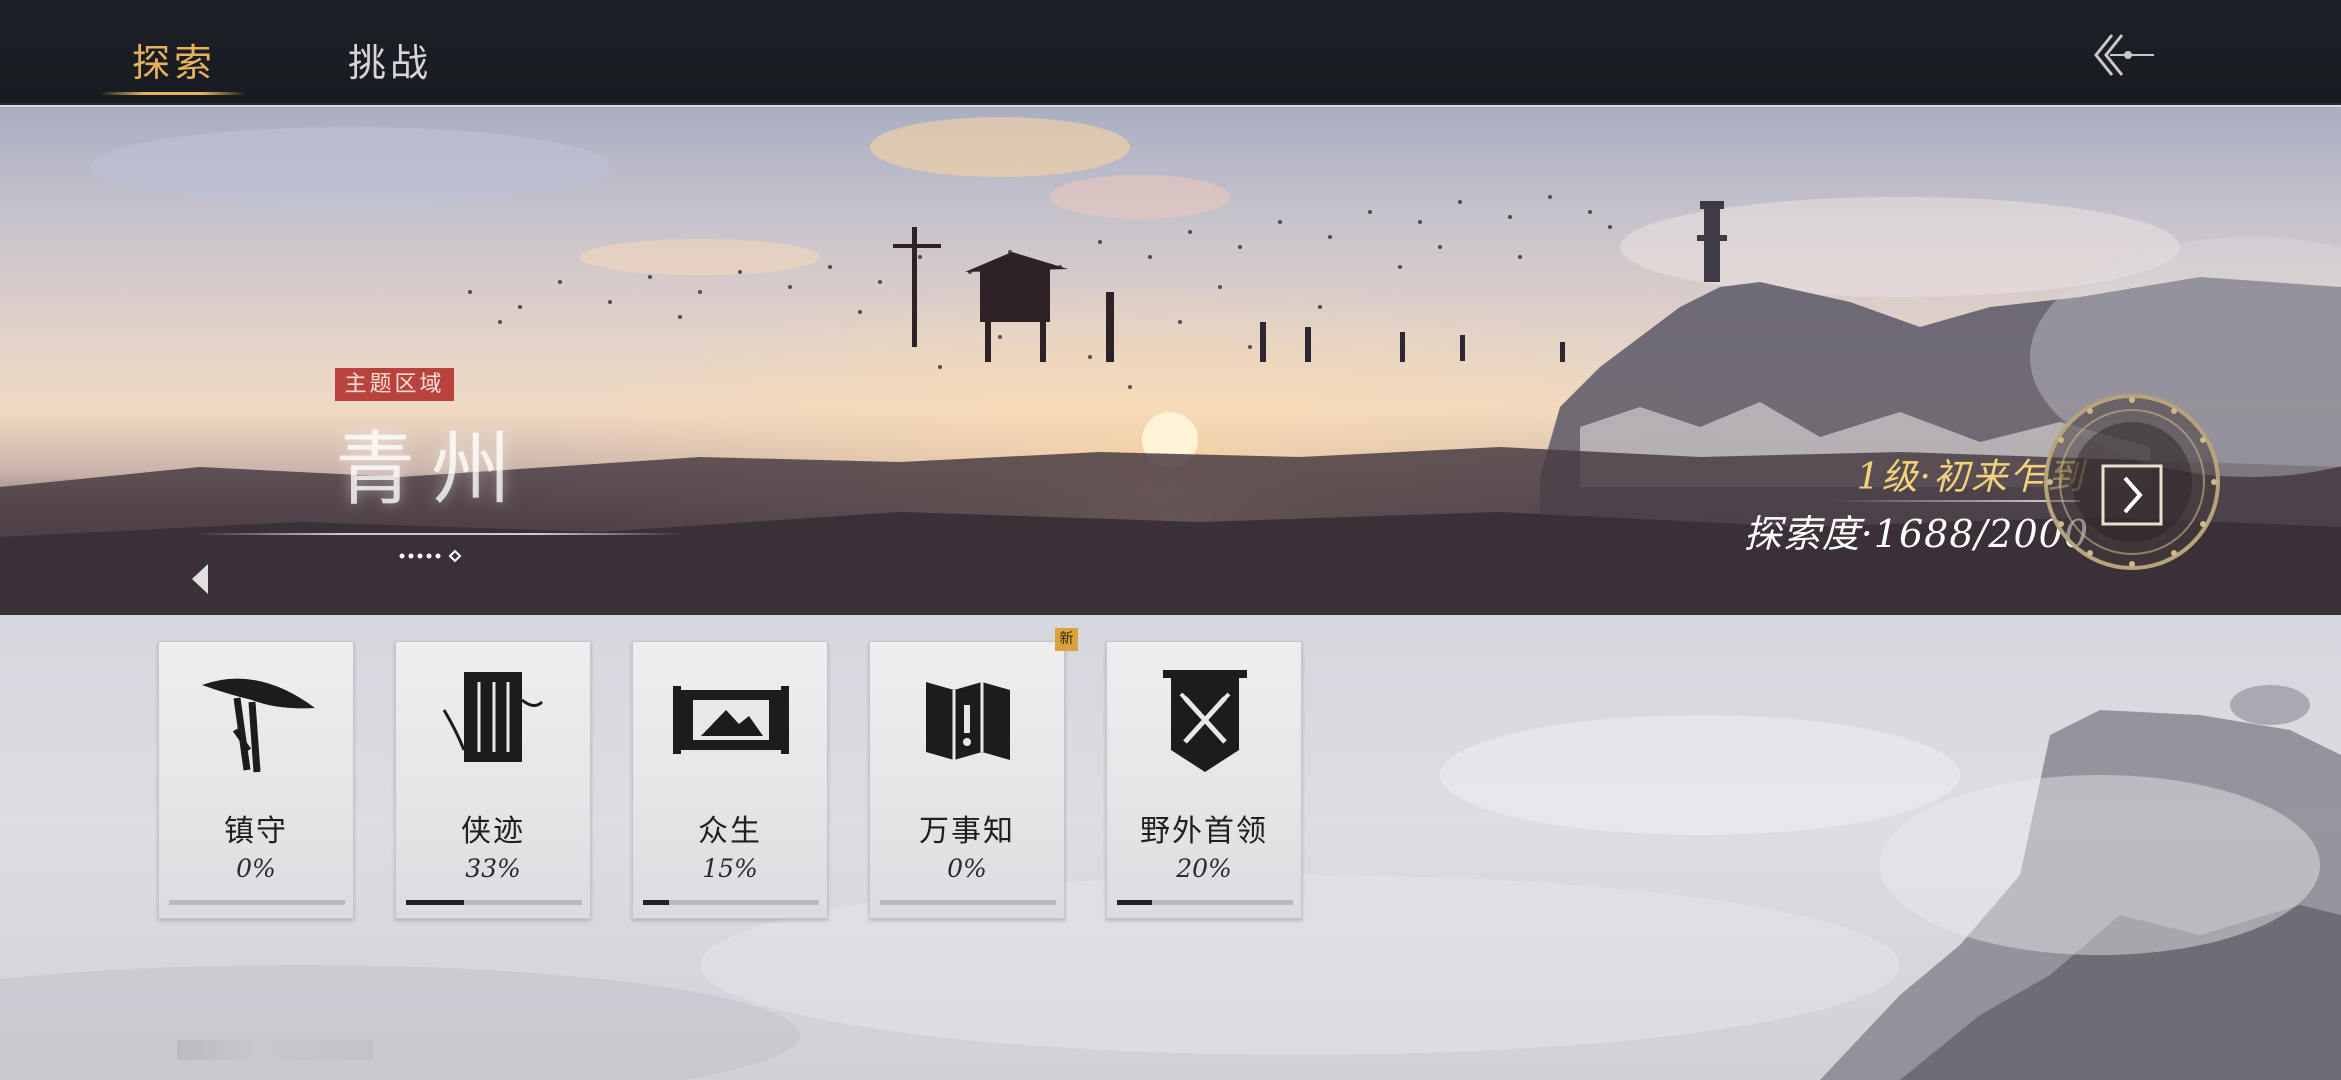 The image size is (2341, 1080). What do you see at coordinates (968, 721) in the screenshot?
I see `folded-map-icon` at bounding box center [968, 721].